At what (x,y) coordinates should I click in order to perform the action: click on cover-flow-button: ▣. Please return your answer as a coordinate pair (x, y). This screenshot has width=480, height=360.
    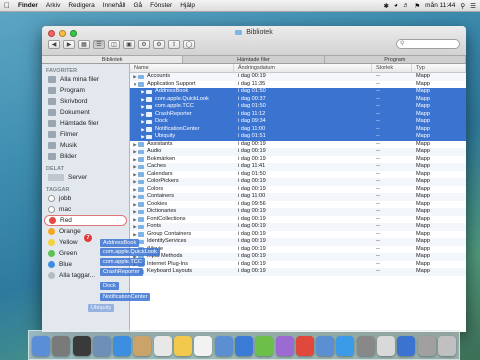
    Looking at the image, I should click on (129, 44).